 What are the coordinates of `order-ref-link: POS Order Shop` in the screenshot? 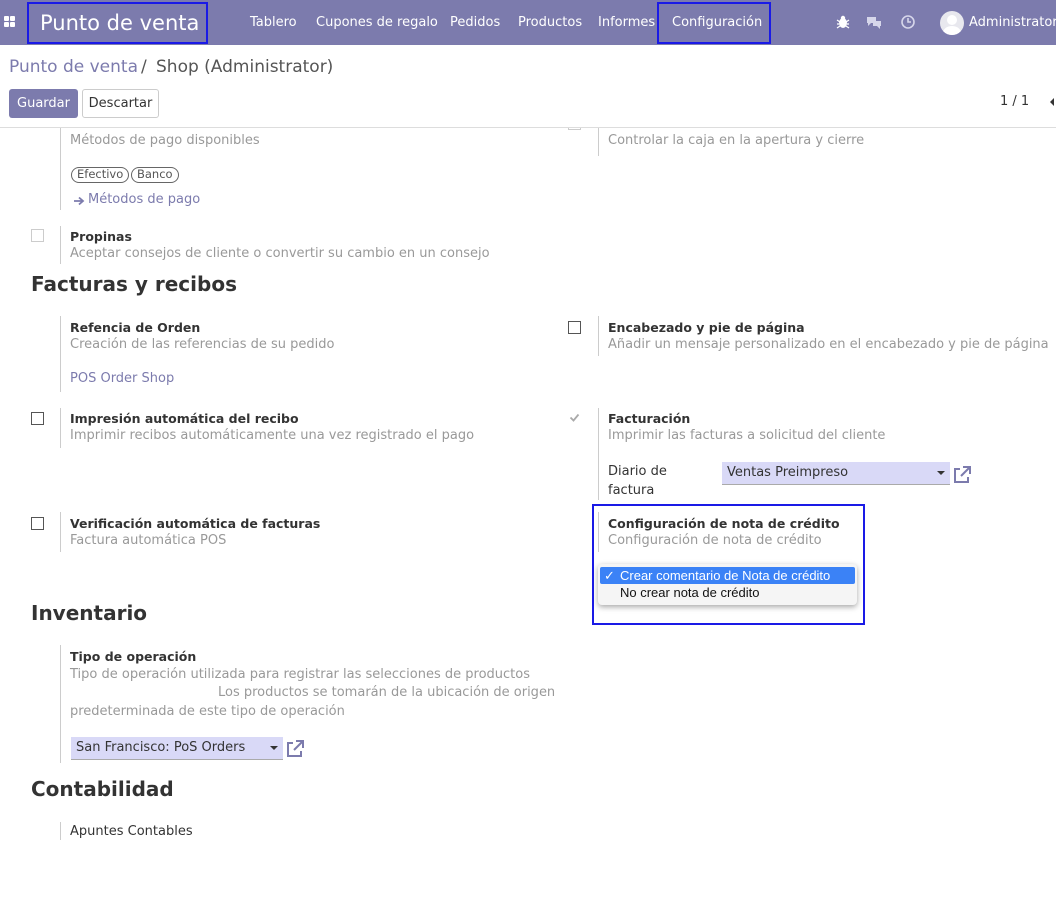 It's located at (122, 378).